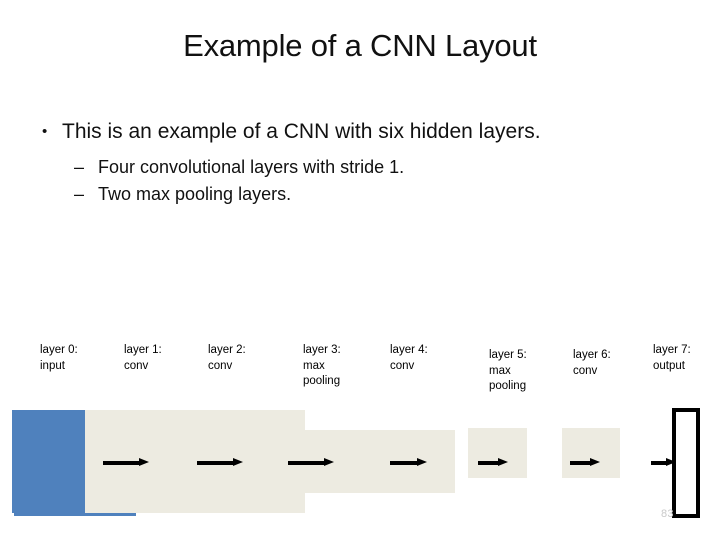 The width and height of the screenshot is (720, 540). What do you see at coordinates (508, 370) in the screenshot?
I see `layer-label-5: layer 5: max pooling` at bounding box center [508, 370].